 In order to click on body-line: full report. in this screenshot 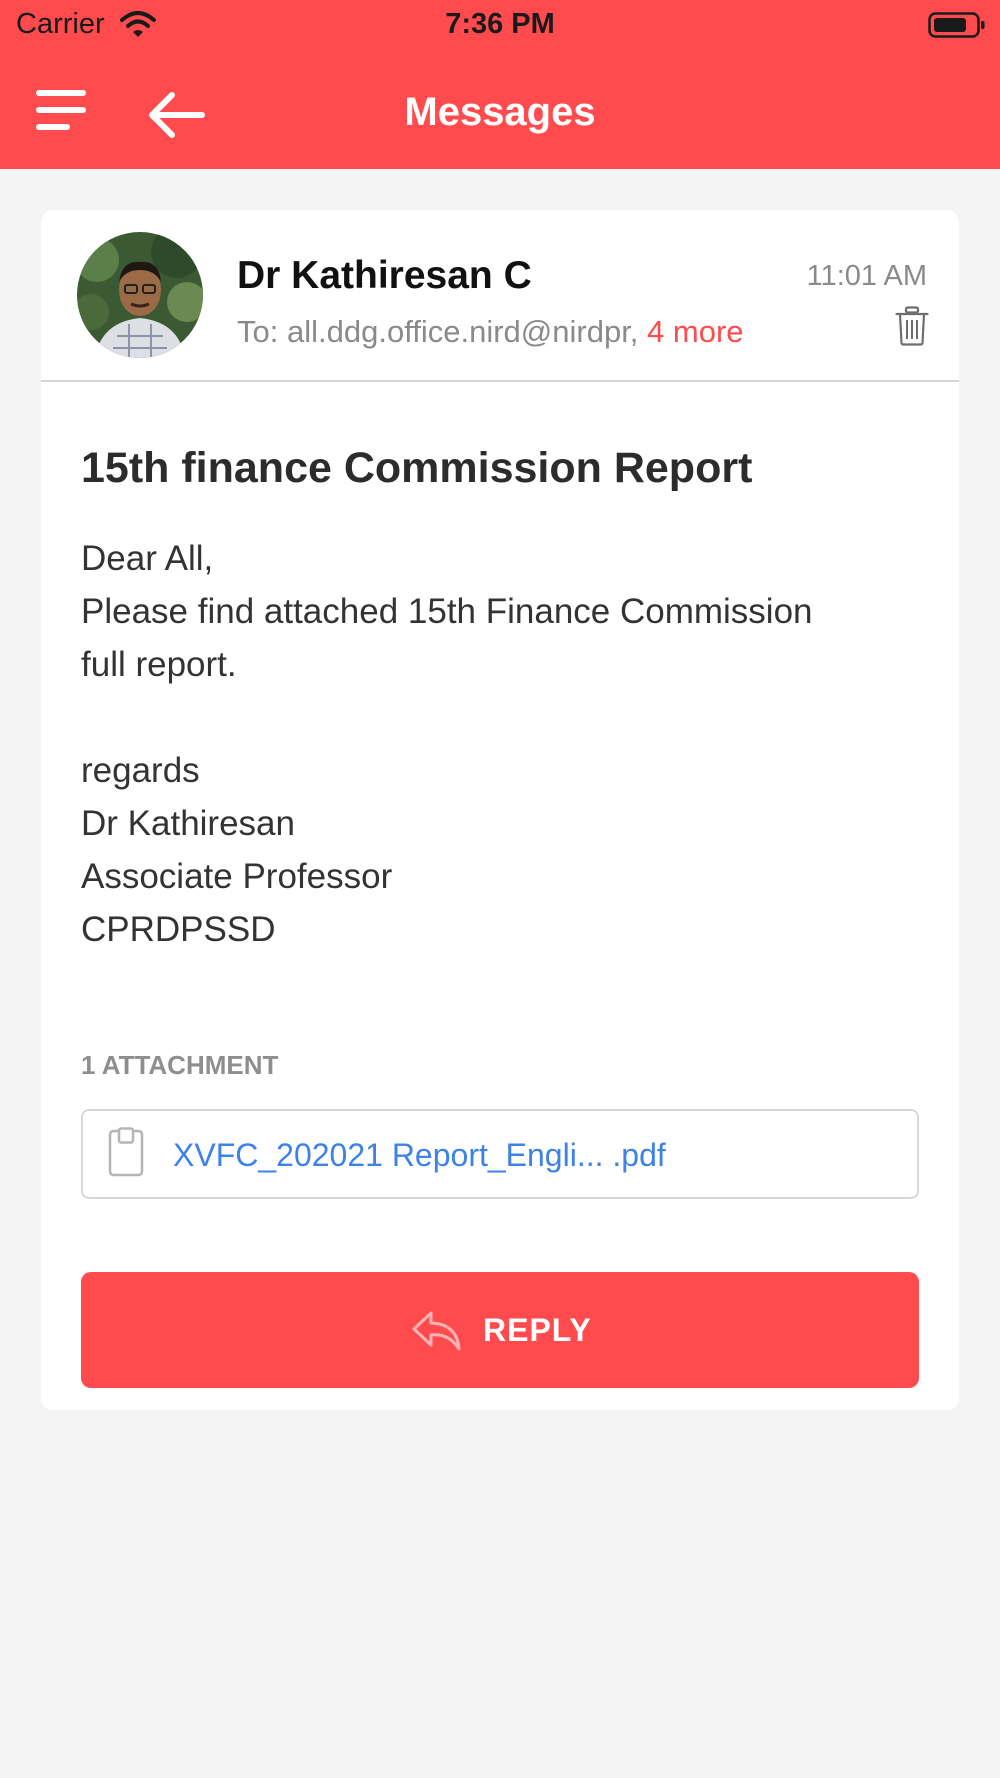, I will do `click(159, 664)`.